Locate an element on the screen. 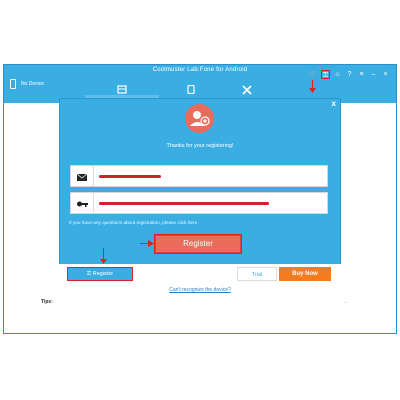 Image resolution: width=400 pixels, height=400 pixels. help-icon: ? is located at coordinates (349, 74).